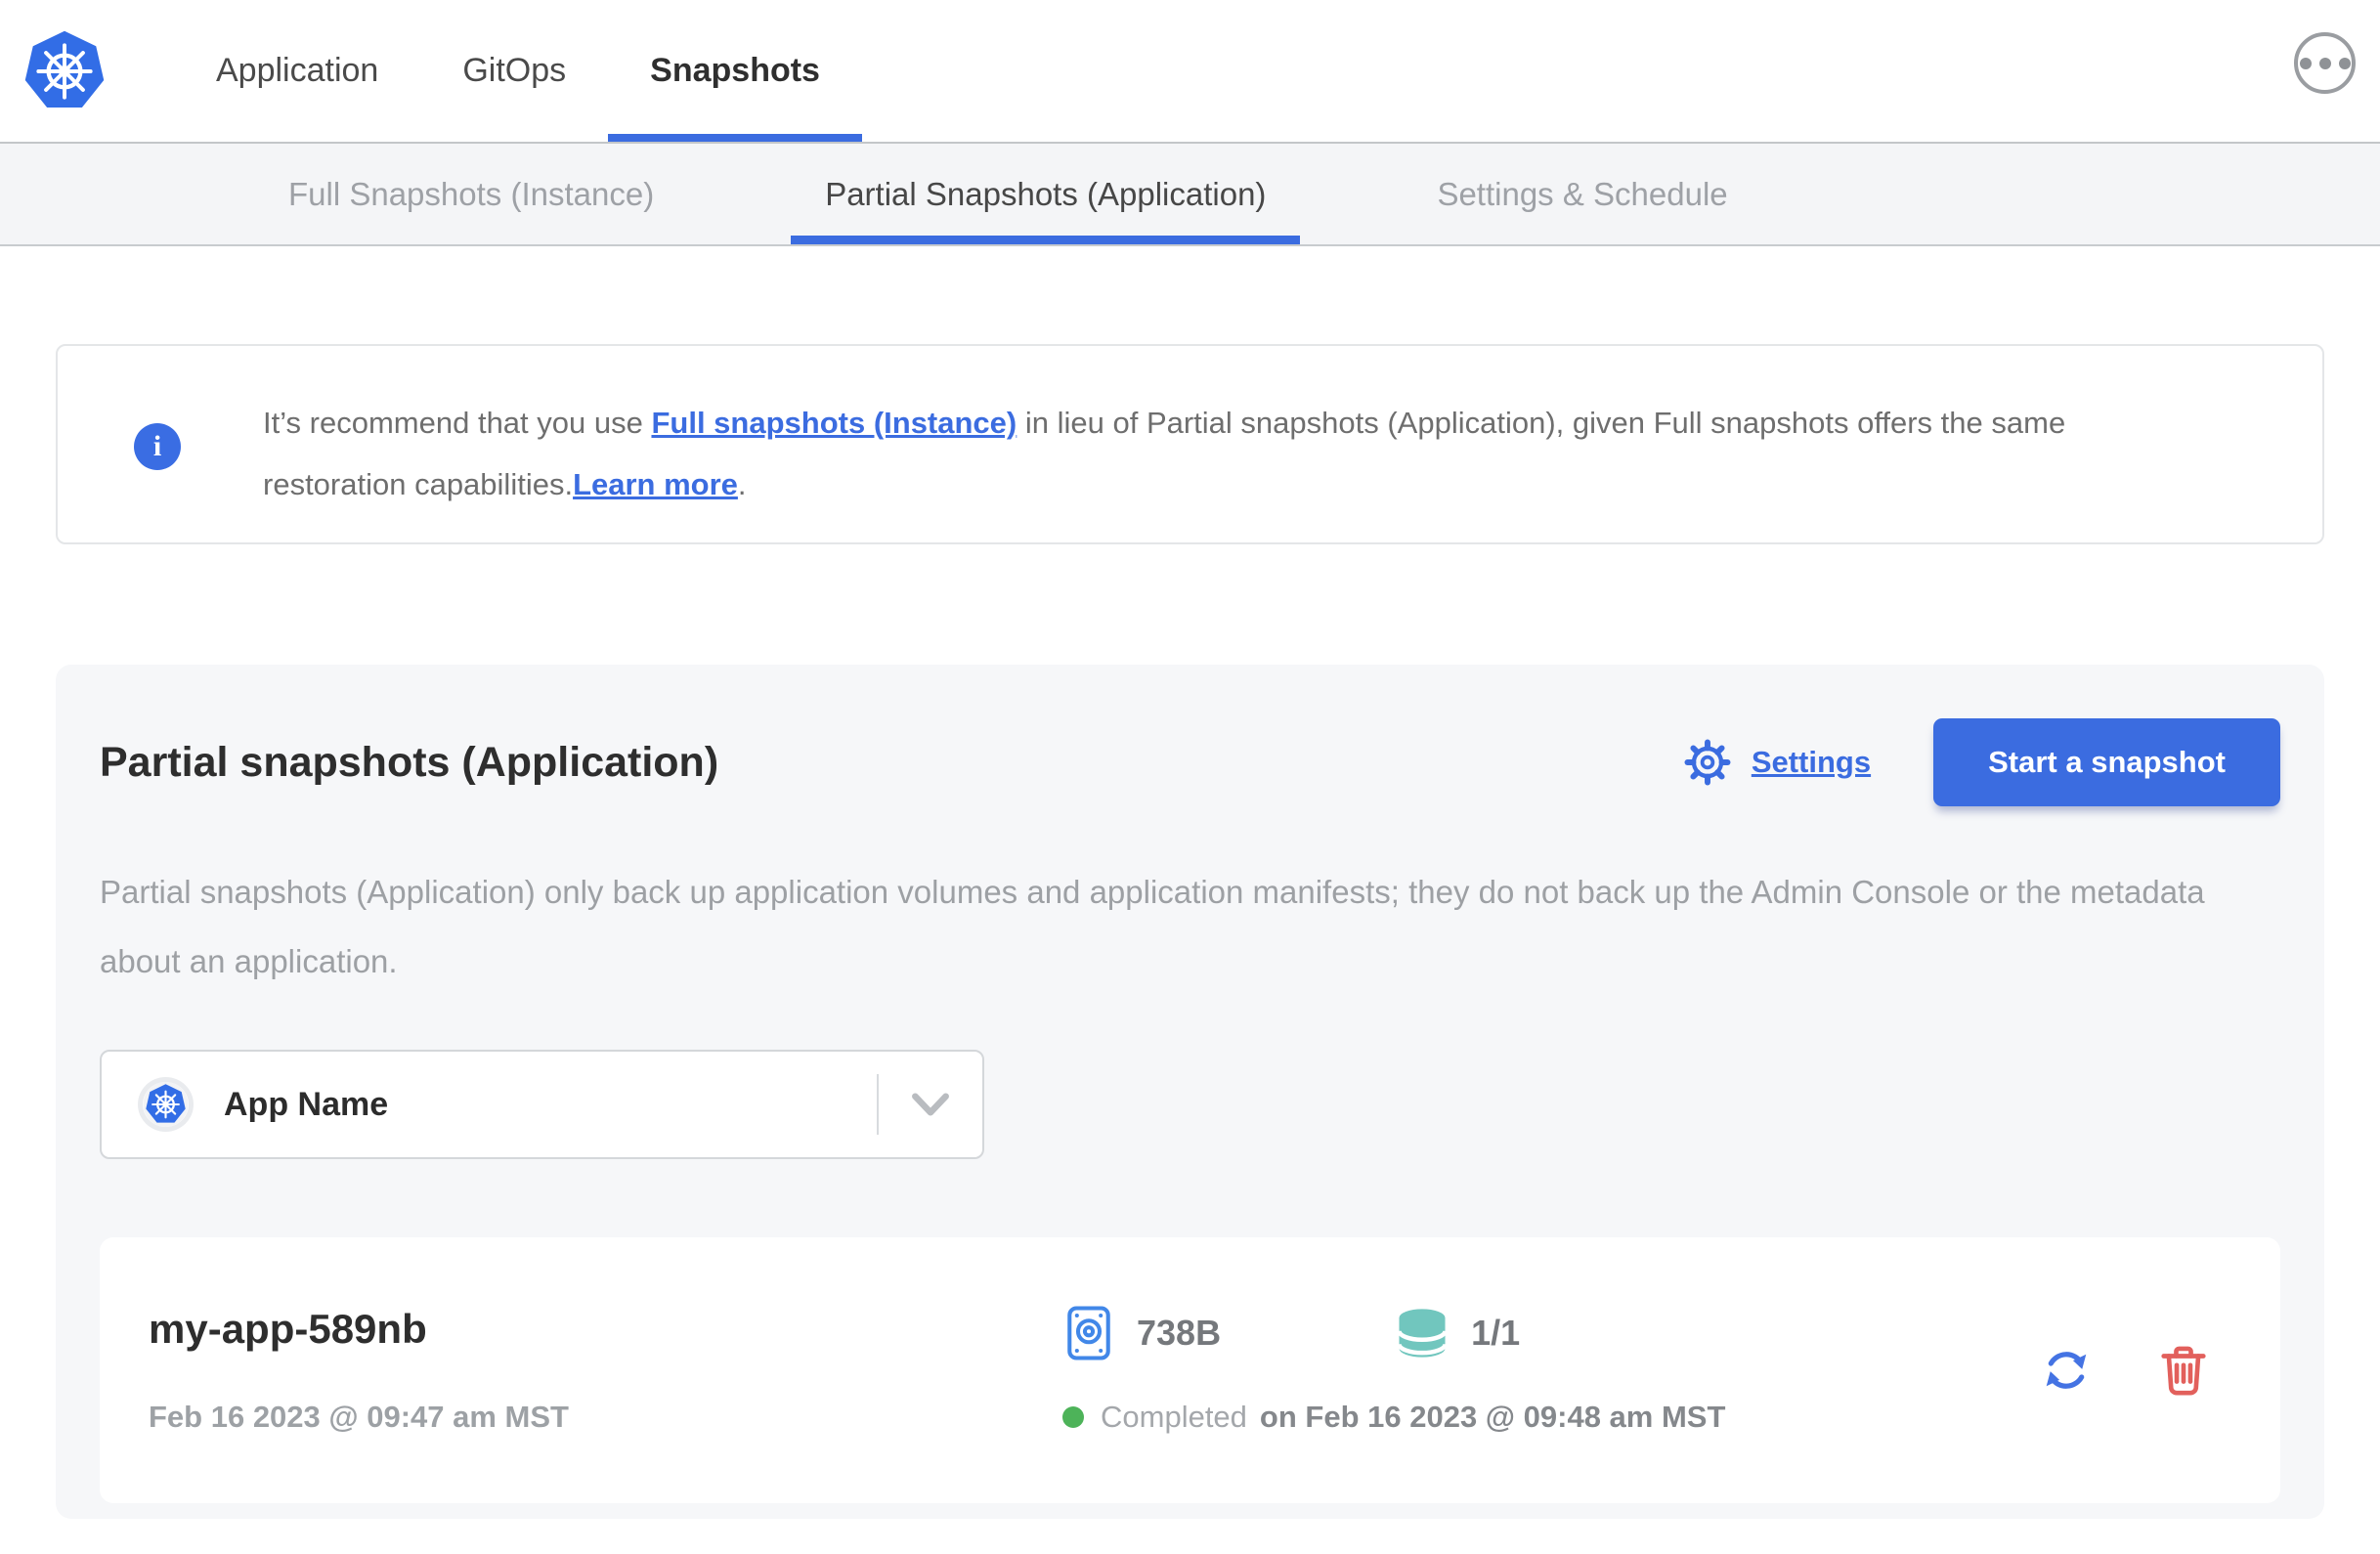  I want to click on panel-header-actions: Settings Start a snapshot, so click(1980, 762).